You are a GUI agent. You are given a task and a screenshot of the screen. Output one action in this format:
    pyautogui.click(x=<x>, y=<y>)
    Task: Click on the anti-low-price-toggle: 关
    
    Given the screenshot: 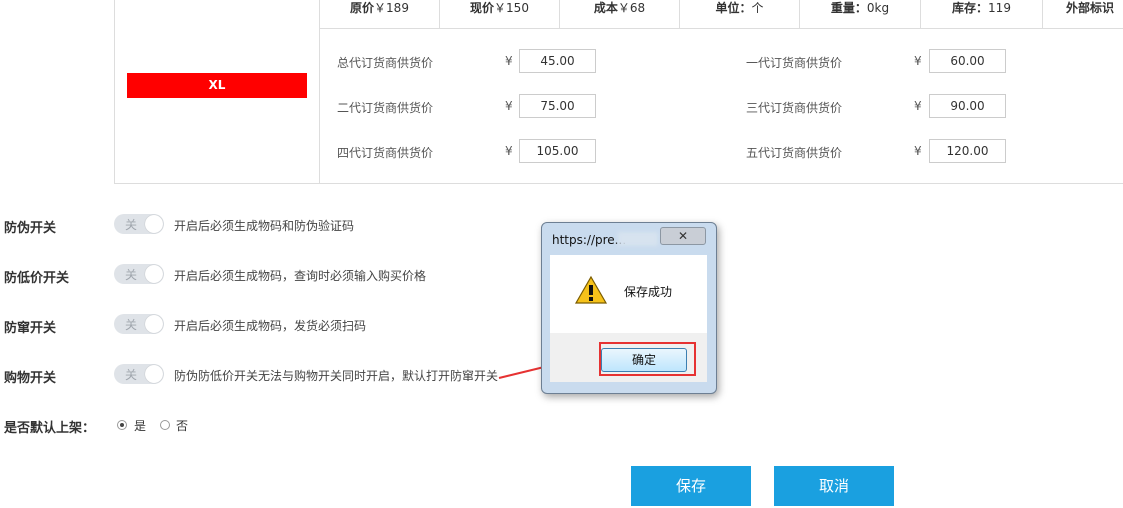 What is the action you would take?
    pyautogui.click(x=139, y=274)
    